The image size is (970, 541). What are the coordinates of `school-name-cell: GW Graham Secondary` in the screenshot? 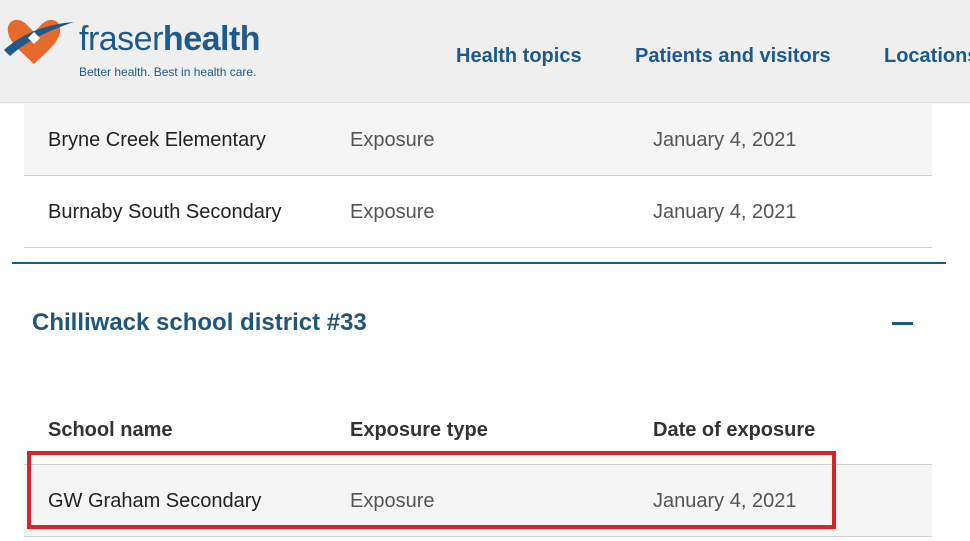 It's located at (155, 501).